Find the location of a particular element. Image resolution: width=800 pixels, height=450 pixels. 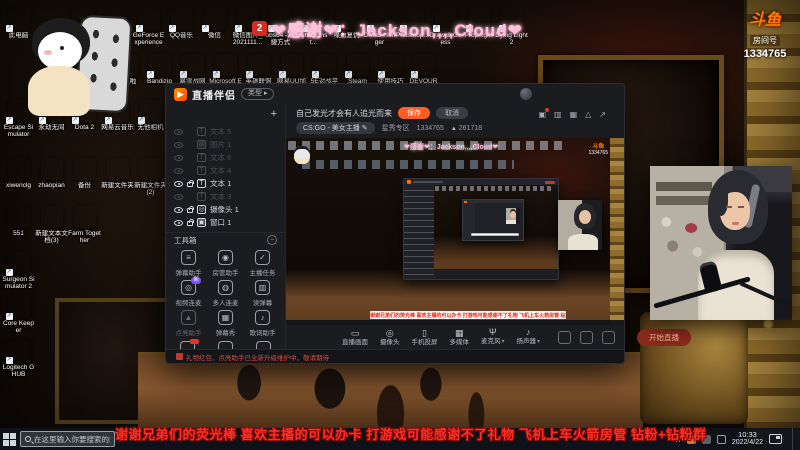

tool-item: ▲ 点亮助手 is located at coordinates (188, 323).